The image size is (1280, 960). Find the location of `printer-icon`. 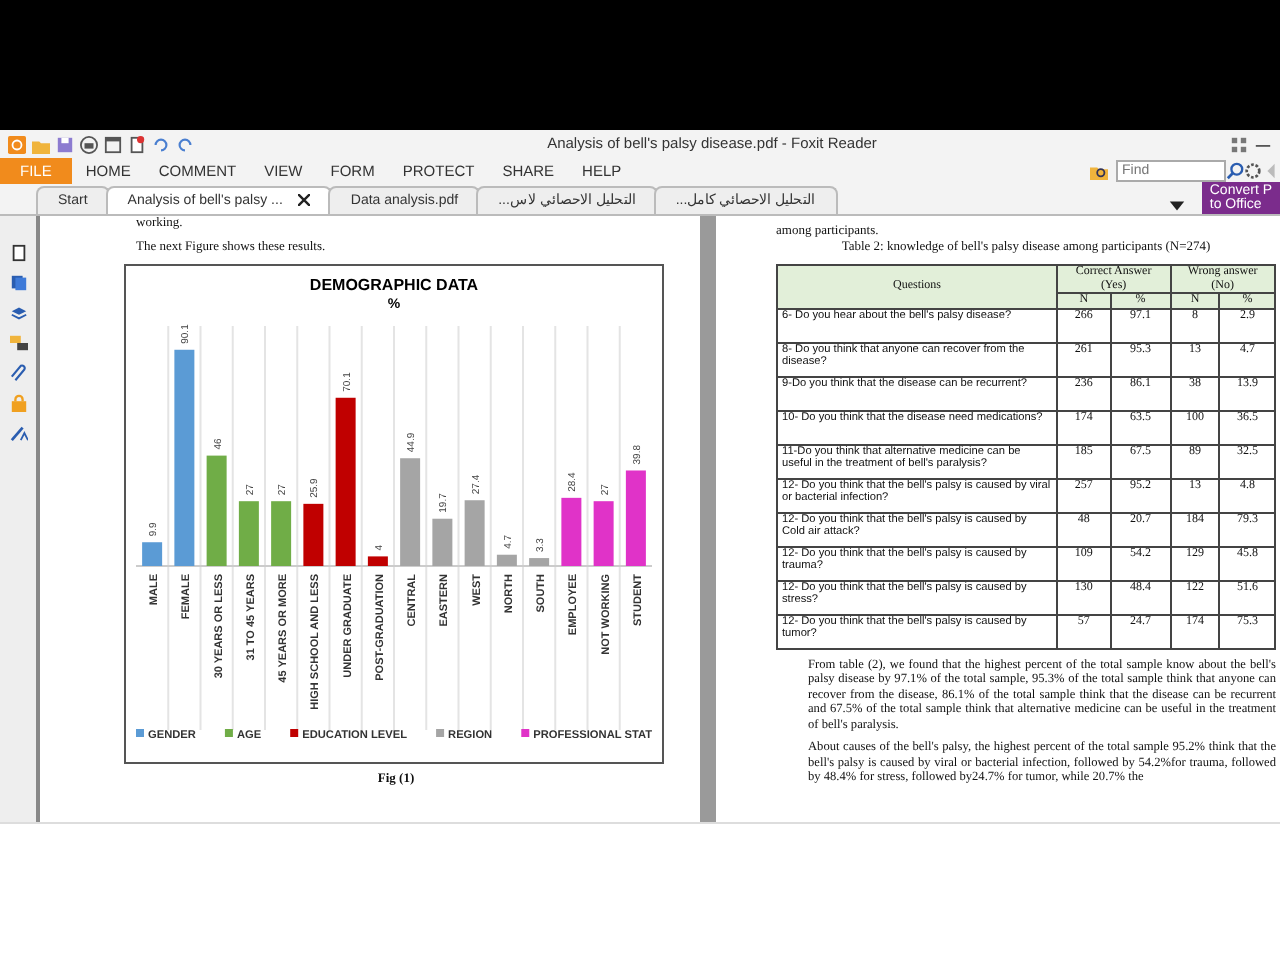

printer-icon is located at coordinates (89, 144).